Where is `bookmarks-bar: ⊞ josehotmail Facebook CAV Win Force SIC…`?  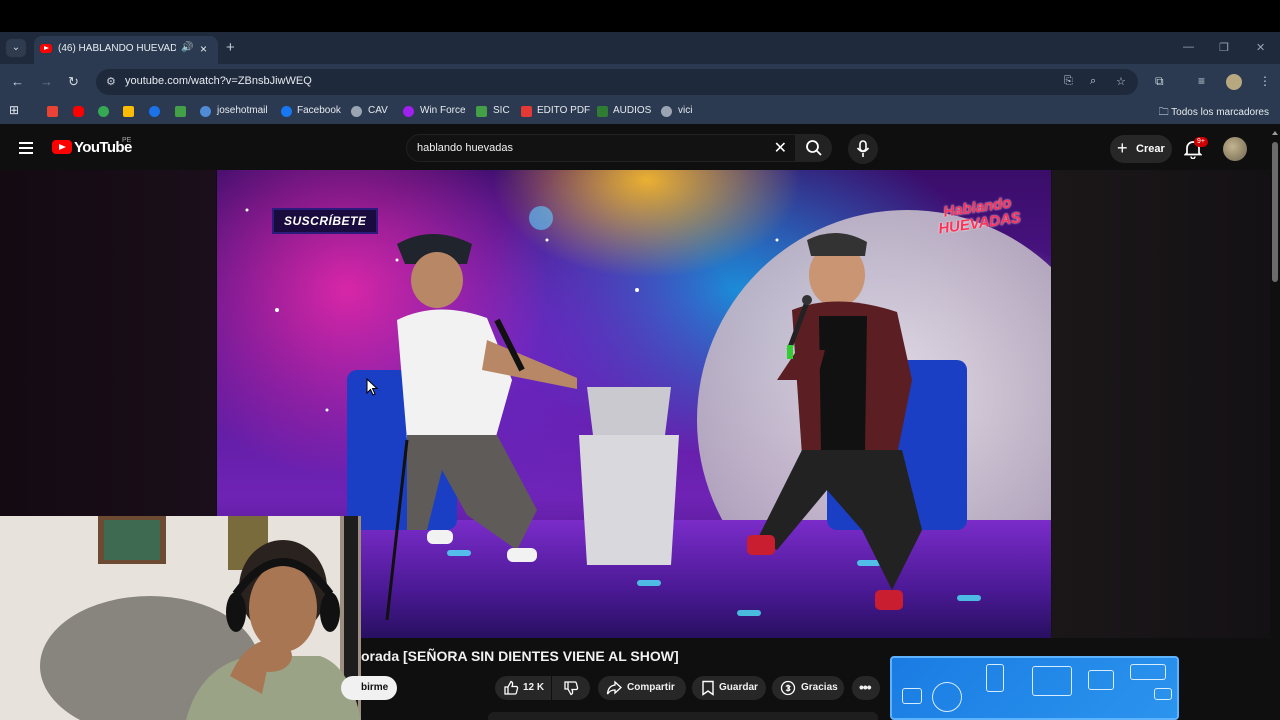 bookmarks-bar: ⊞ josehotmail Facebook CAV Win Force SIC… is located at coordinates (640, 112).